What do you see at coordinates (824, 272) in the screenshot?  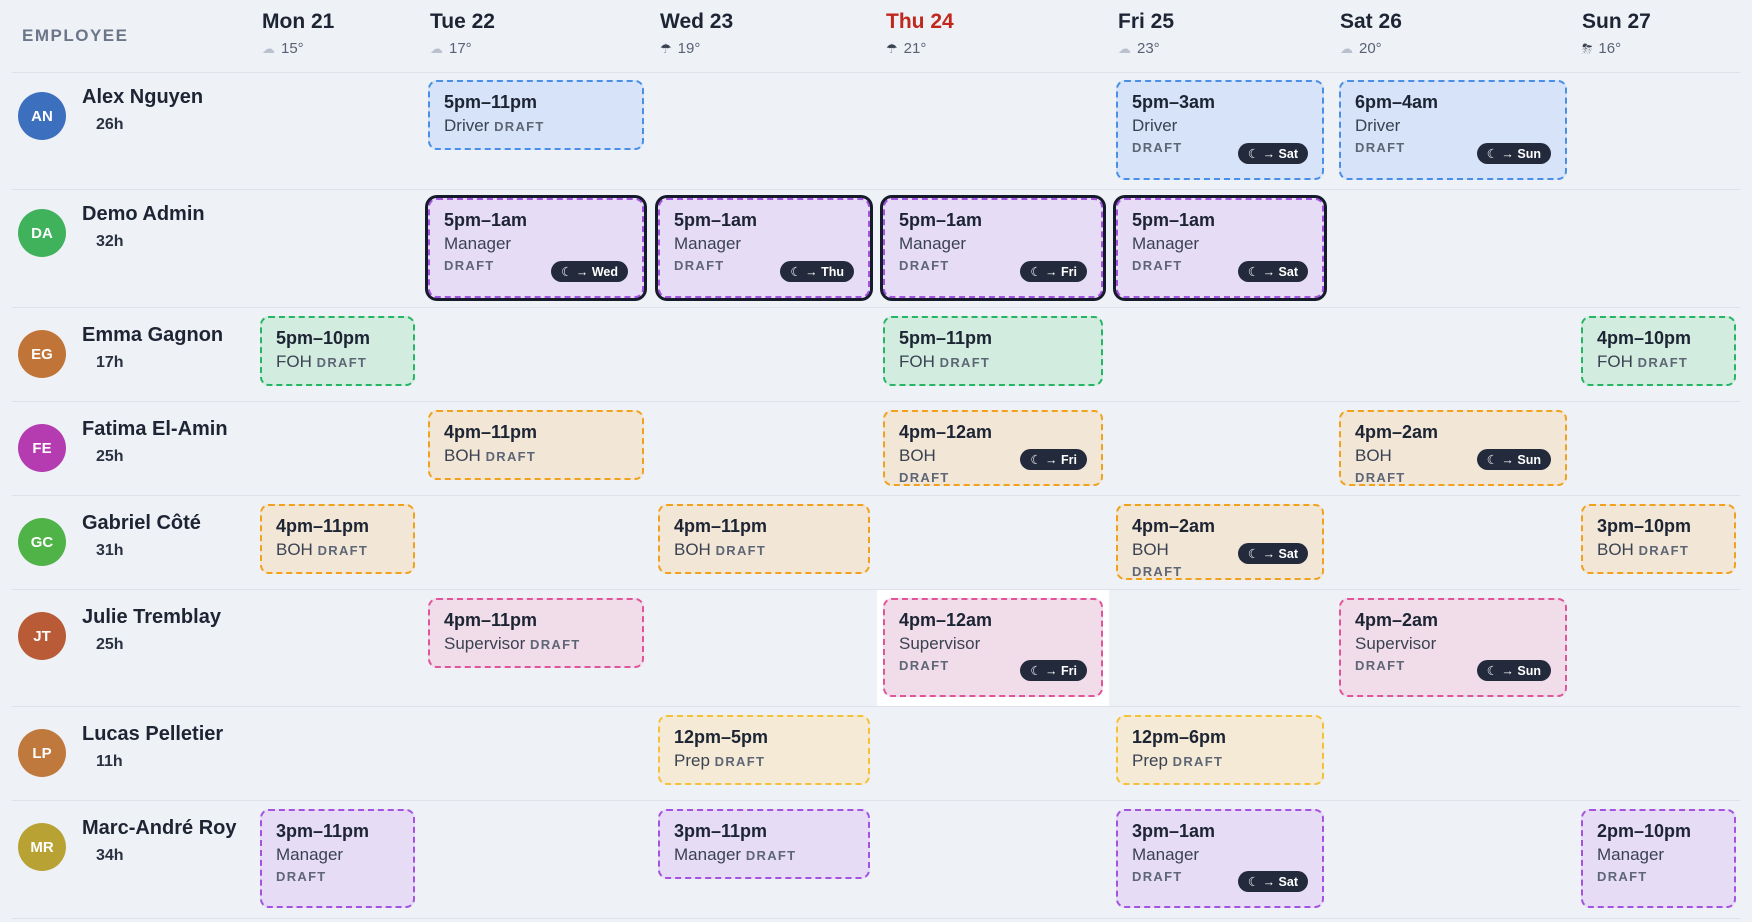 I see `overnight-label: → Thu` at bounding box center [824, 272].